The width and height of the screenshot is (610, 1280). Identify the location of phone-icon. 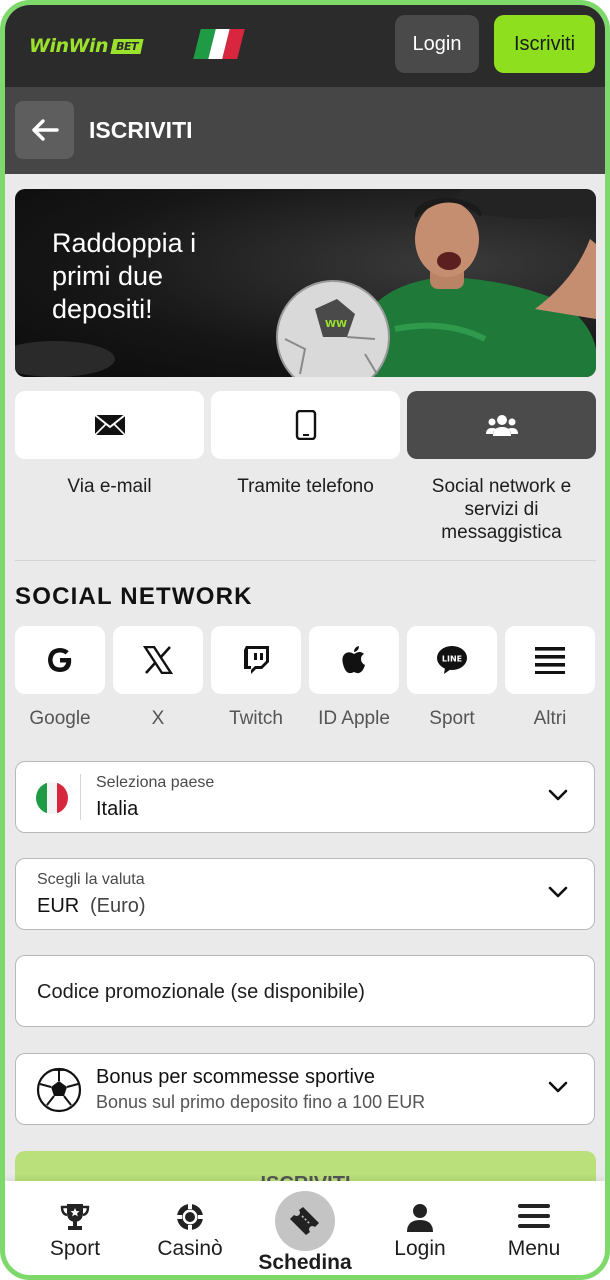
(305, 425).